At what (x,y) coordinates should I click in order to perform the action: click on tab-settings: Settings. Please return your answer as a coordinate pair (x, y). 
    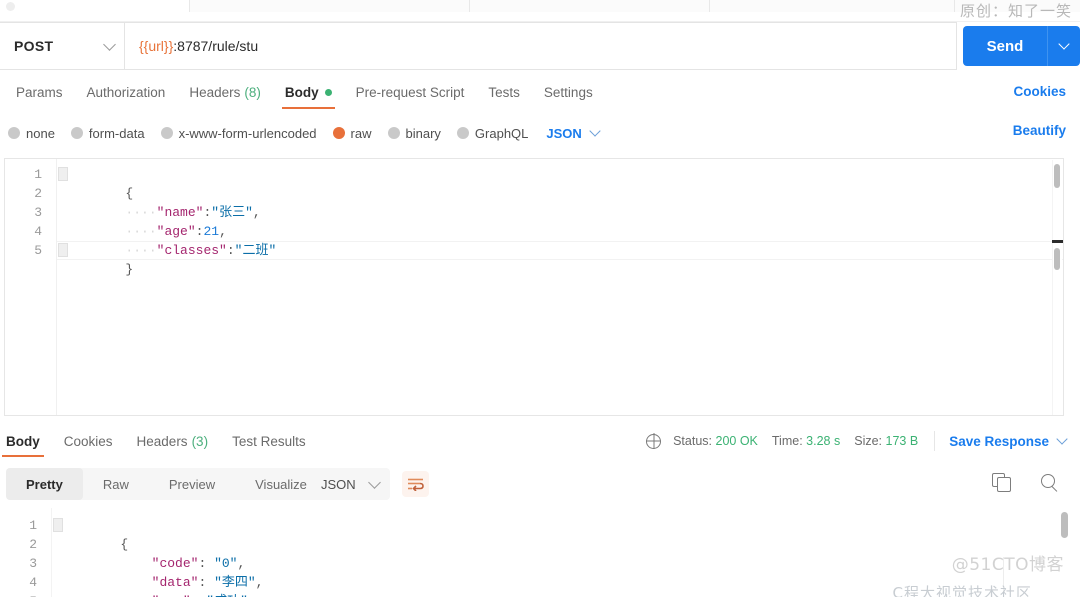
    Looking at the image, I should click on (568, 92).